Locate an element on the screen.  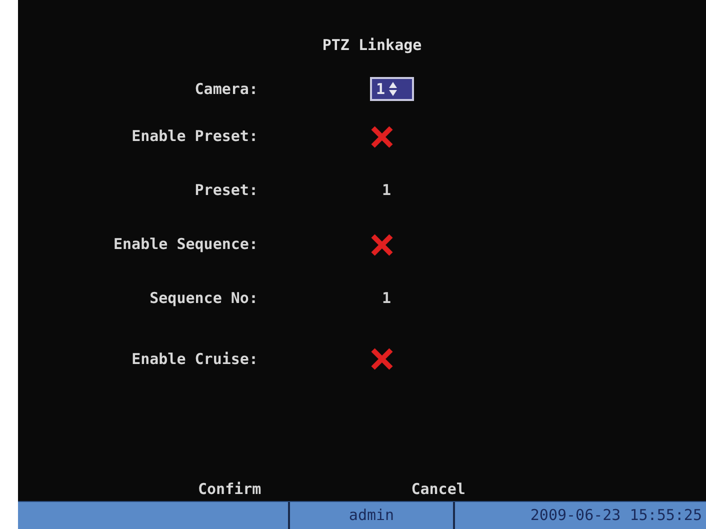
user-name: admin is located at coordinates (371, 515).